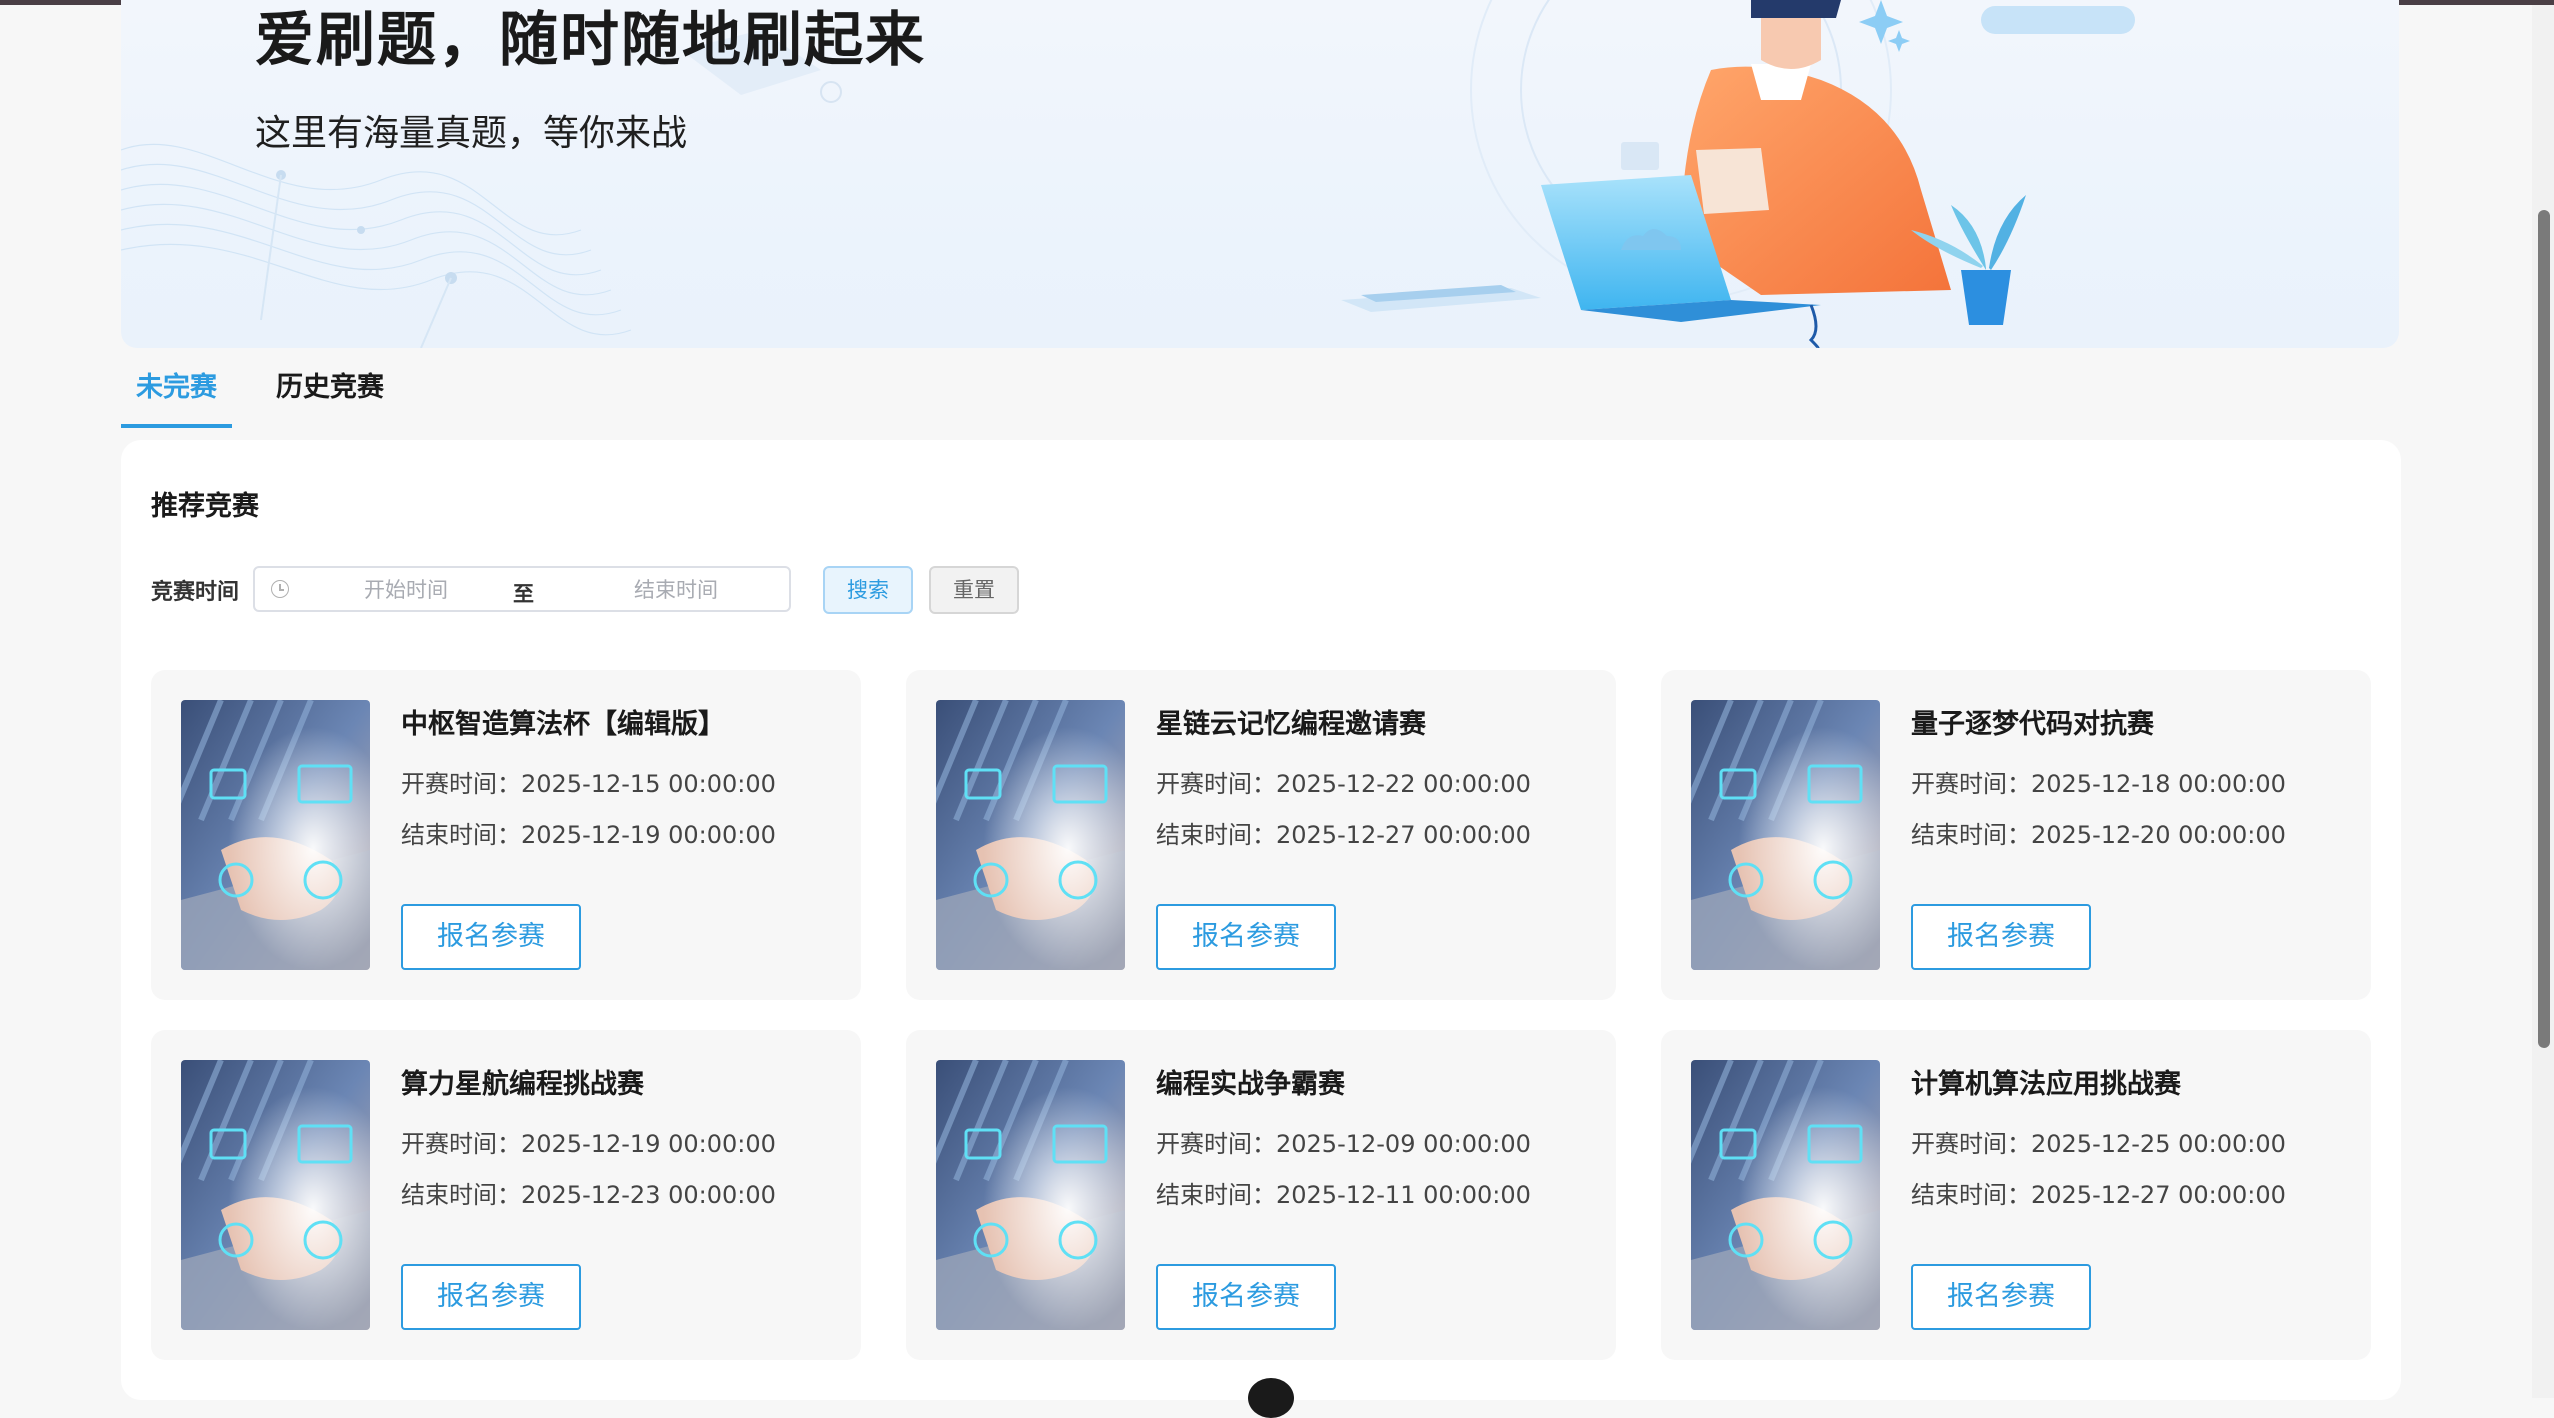  Describe the element at coordinates (330, 392) in the screenshot. I see `tab-history: 历史竞赛` at that location.